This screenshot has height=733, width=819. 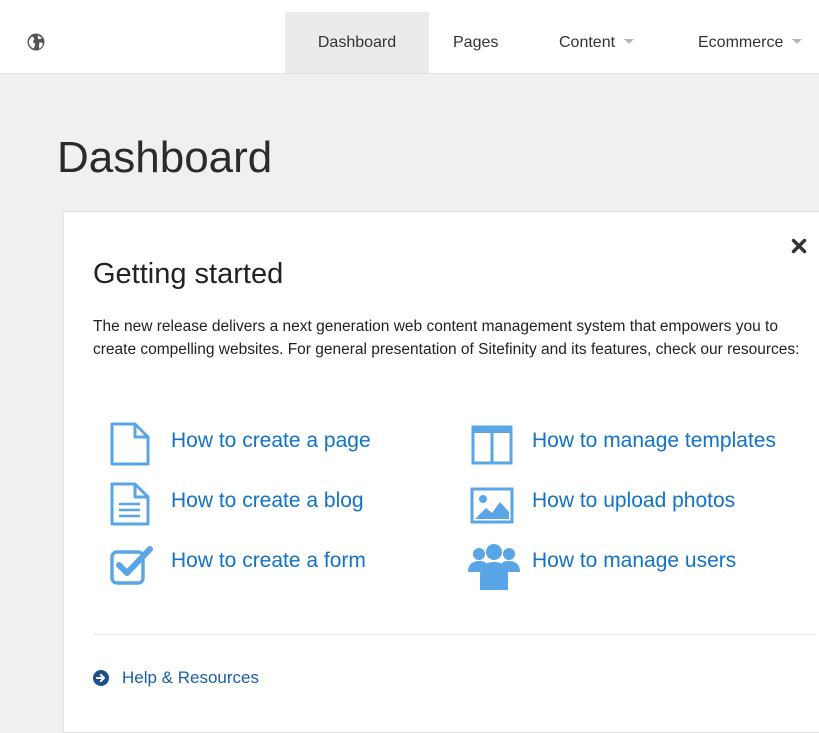 I want to click on nav-tab-label: Dashboard, so click(x=357, y=42).